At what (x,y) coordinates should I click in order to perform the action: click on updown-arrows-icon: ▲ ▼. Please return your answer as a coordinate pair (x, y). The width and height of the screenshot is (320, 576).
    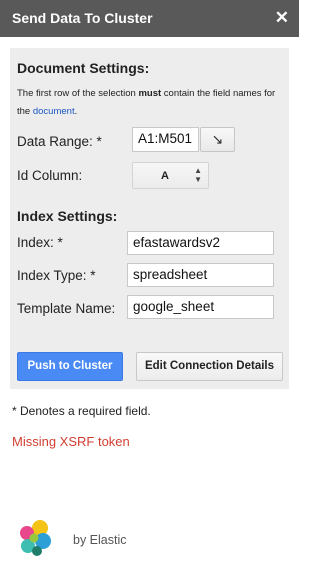
    Looking at the image, I should click on (198, 175).